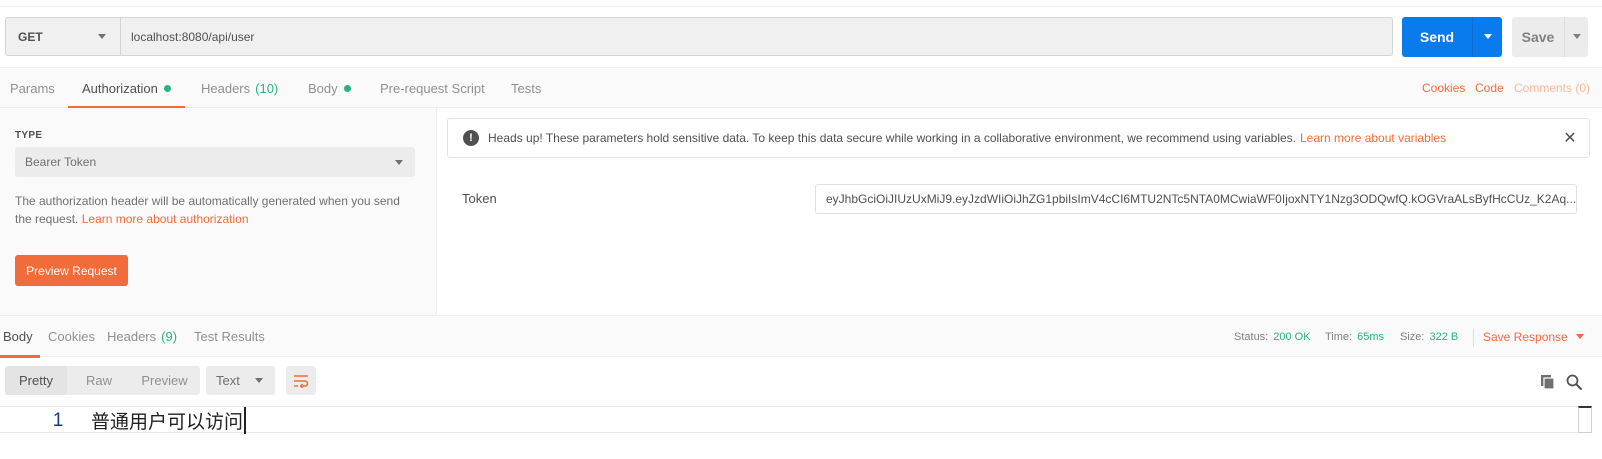 This screenshot has height=459, width=1602. Describe the element at coordinates (1251, 336) in the screenshot. I see `status-label: Status:` at that location.